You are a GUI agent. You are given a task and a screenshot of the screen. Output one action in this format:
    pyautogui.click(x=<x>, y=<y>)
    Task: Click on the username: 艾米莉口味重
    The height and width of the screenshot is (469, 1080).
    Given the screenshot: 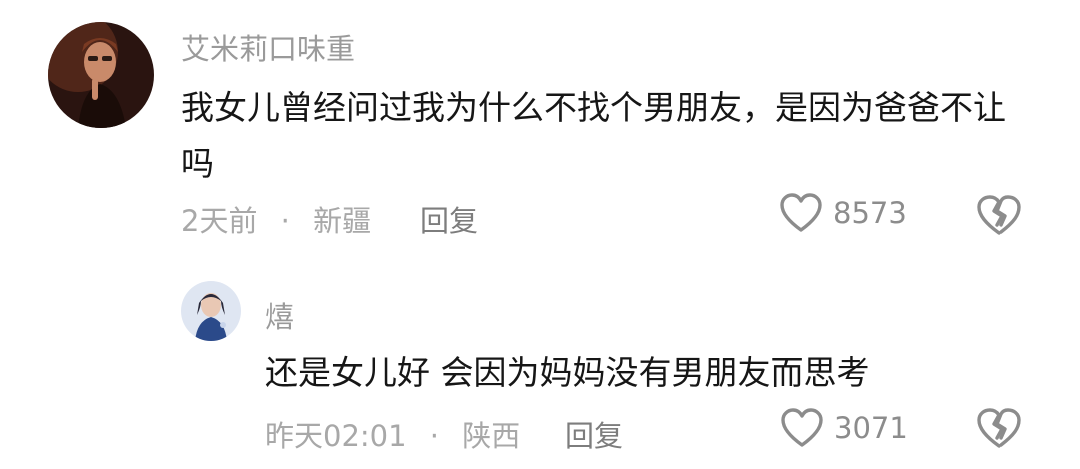 What is the action you would take?
    pyautogui.click(x=268, y=47)
    